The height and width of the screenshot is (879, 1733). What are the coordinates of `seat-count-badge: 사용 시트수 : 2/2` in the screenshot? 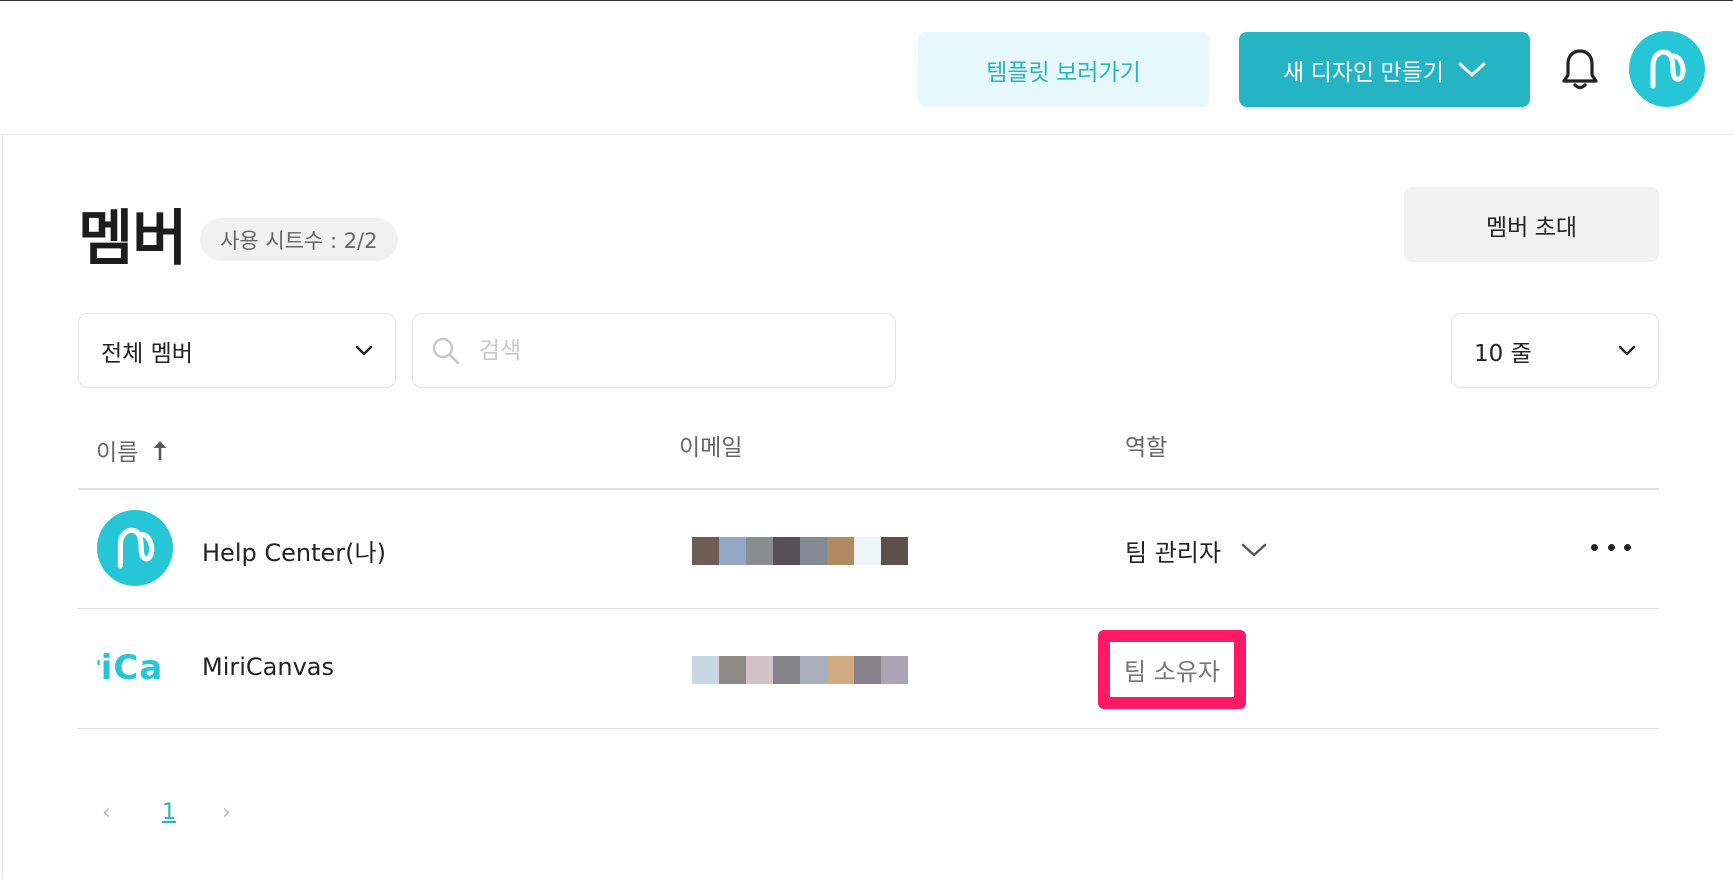 It's located at (299, 239).